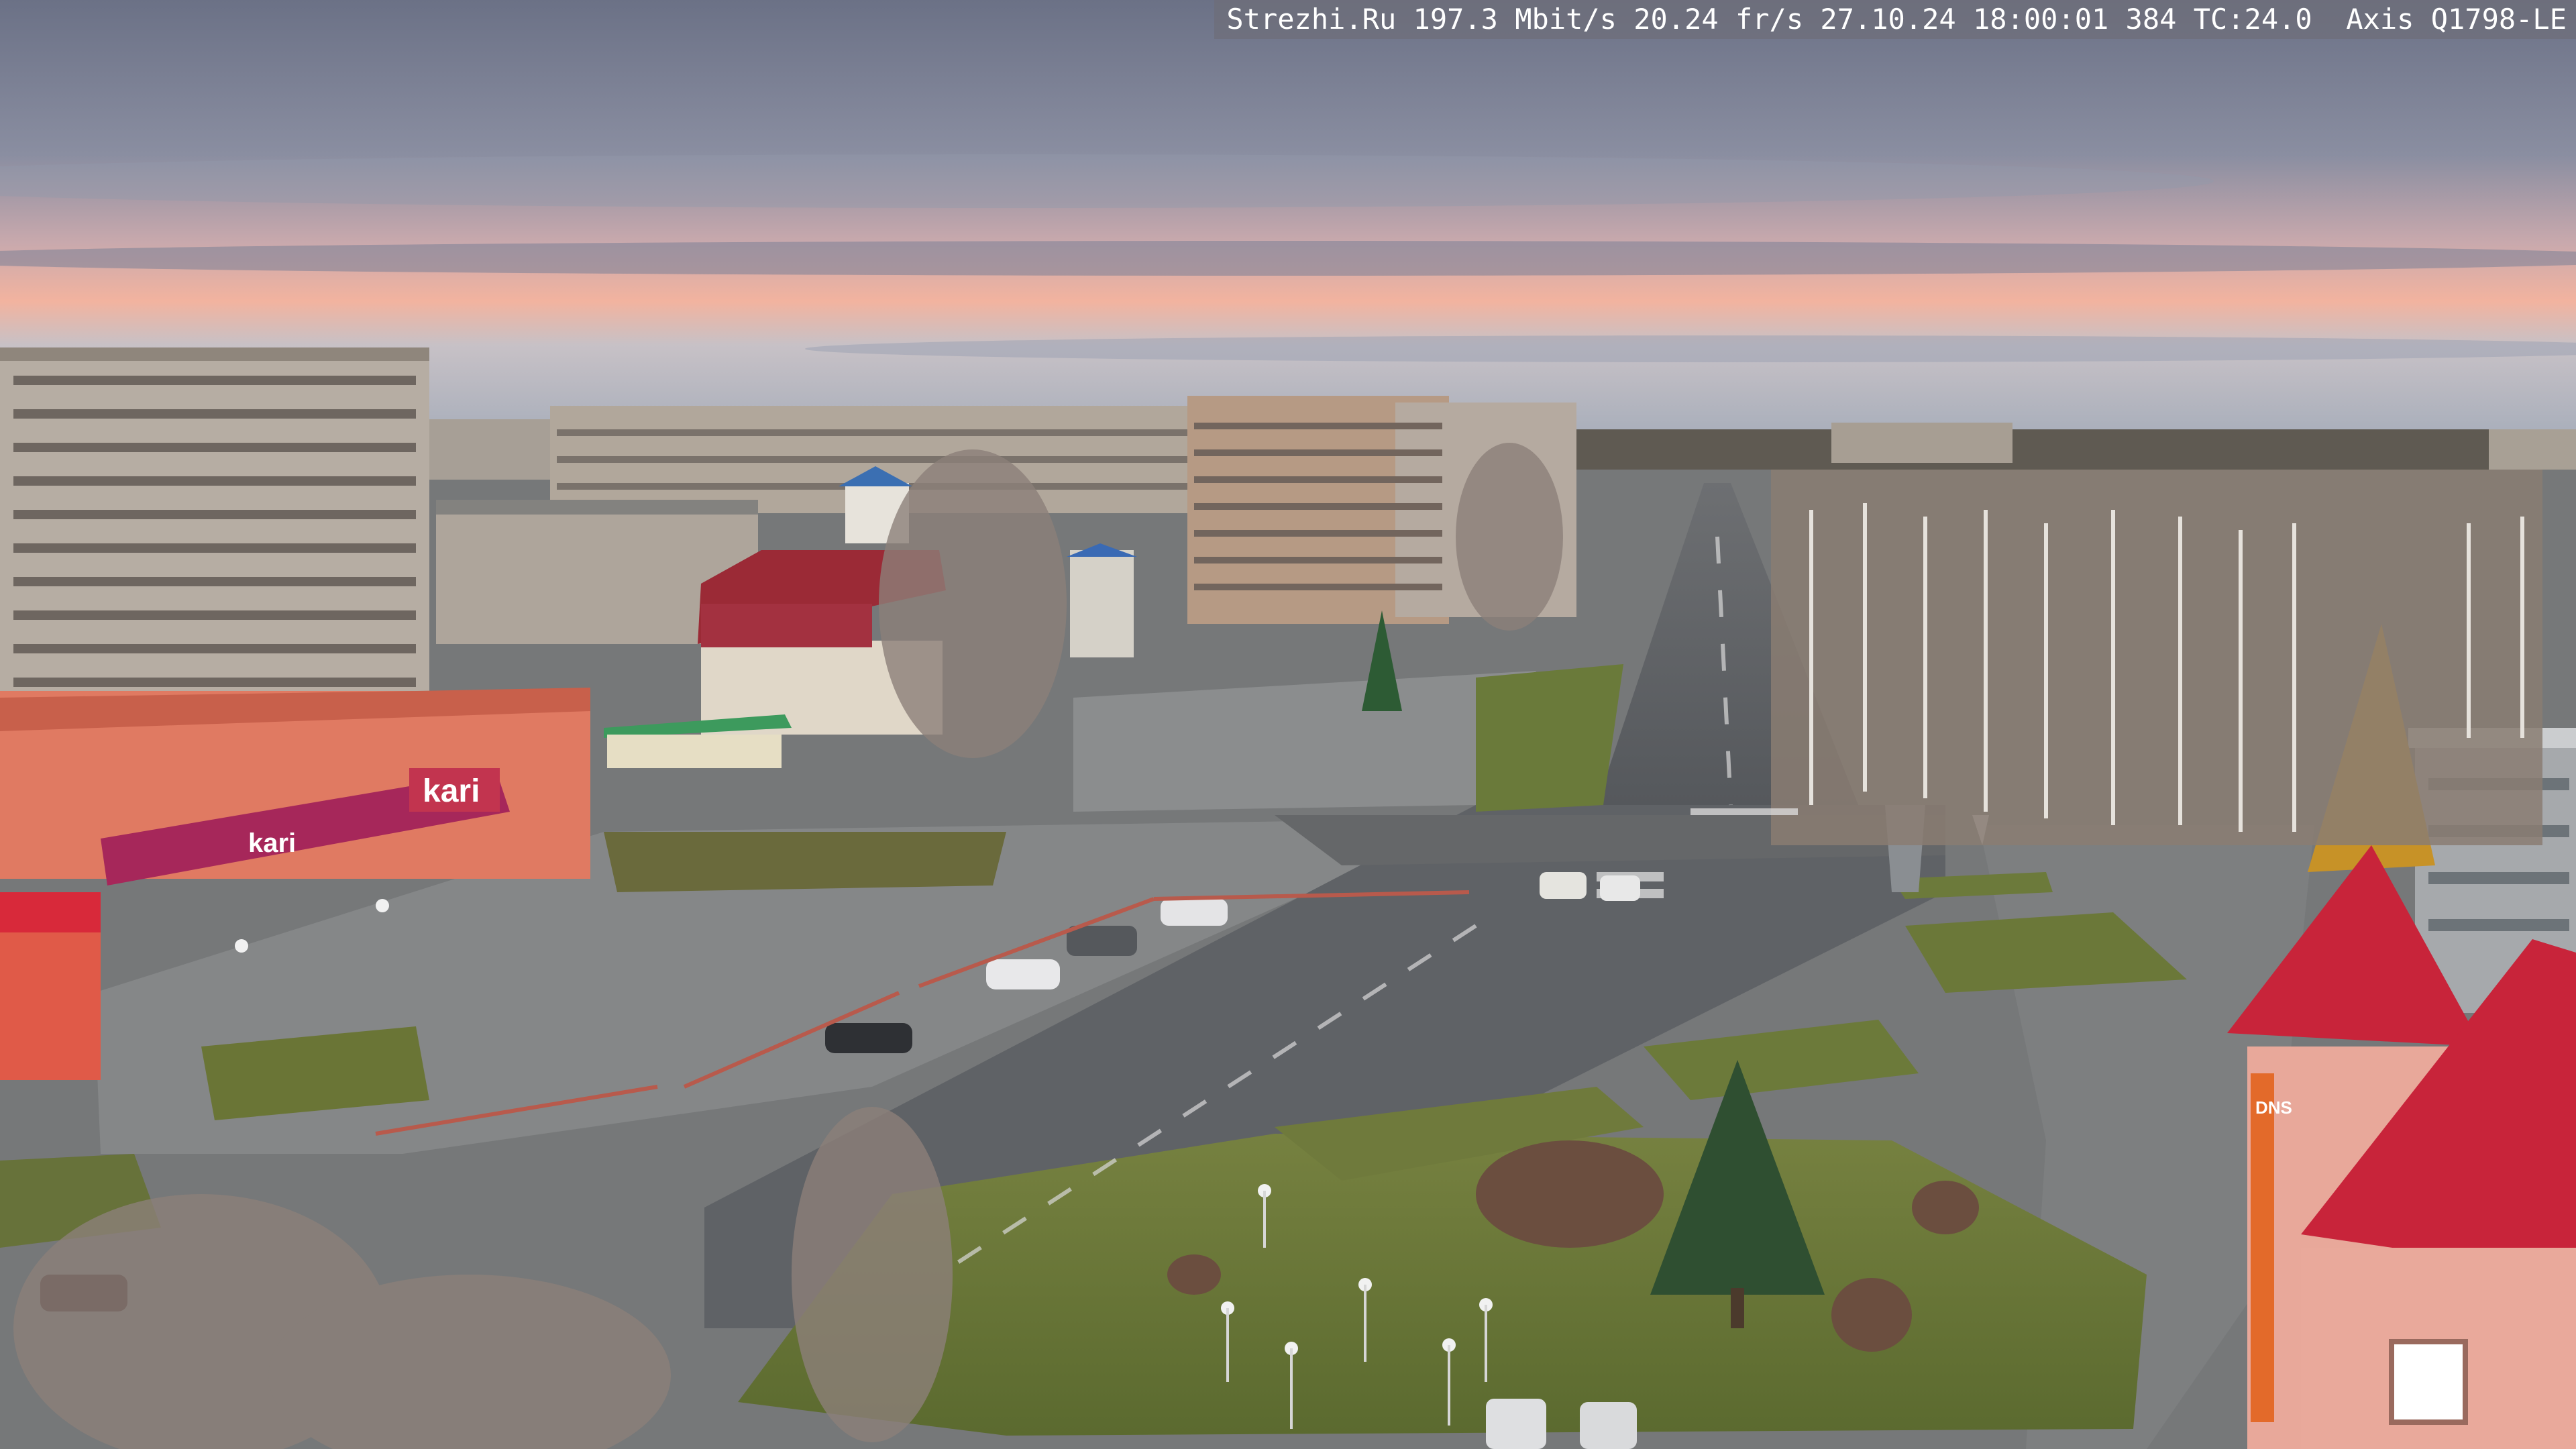 The width and height of the screenshot is (2576, 1449). I want to click on birch-grove, so click(2156, 657).